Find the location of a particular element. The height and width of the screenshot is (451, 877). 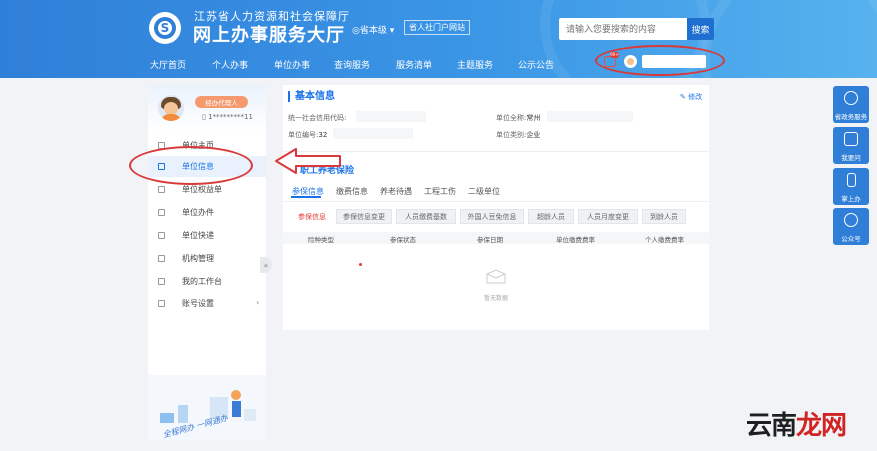

credit-code-field: 统一社会信用代码: is located at coordinates (317, 118).